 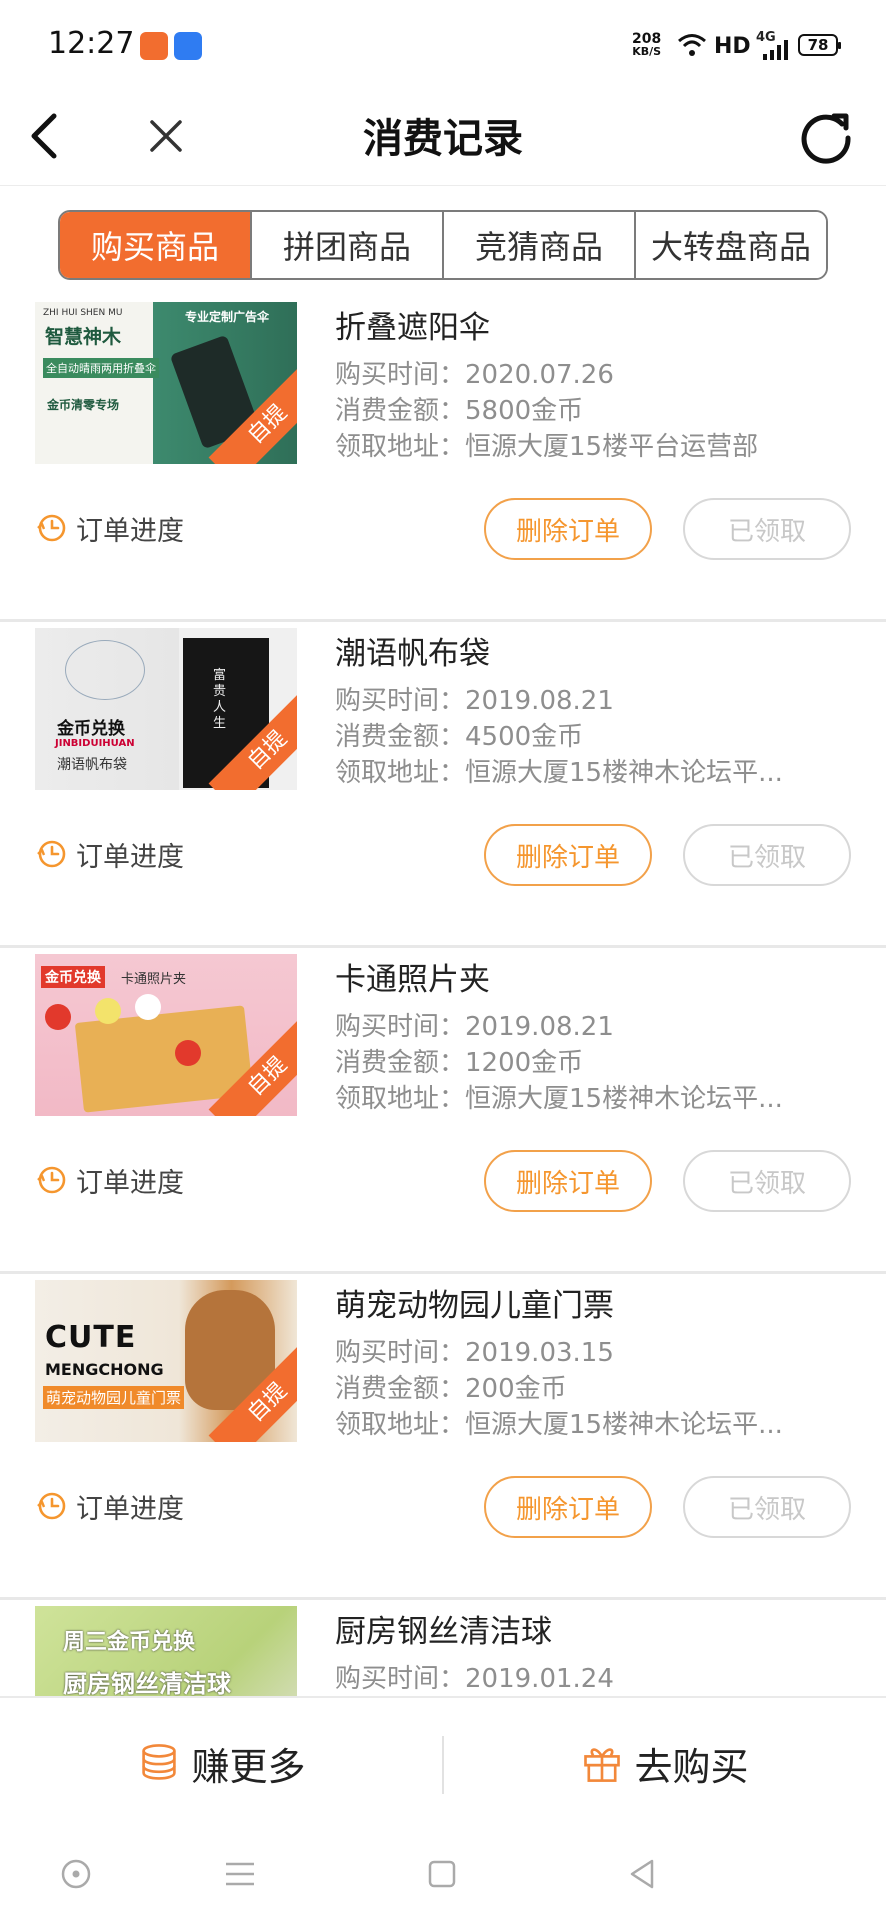 I want to click on product-thumbnail: 周三金币兑换 厨房钢丝清洁球, so click(x=166, y=1651).